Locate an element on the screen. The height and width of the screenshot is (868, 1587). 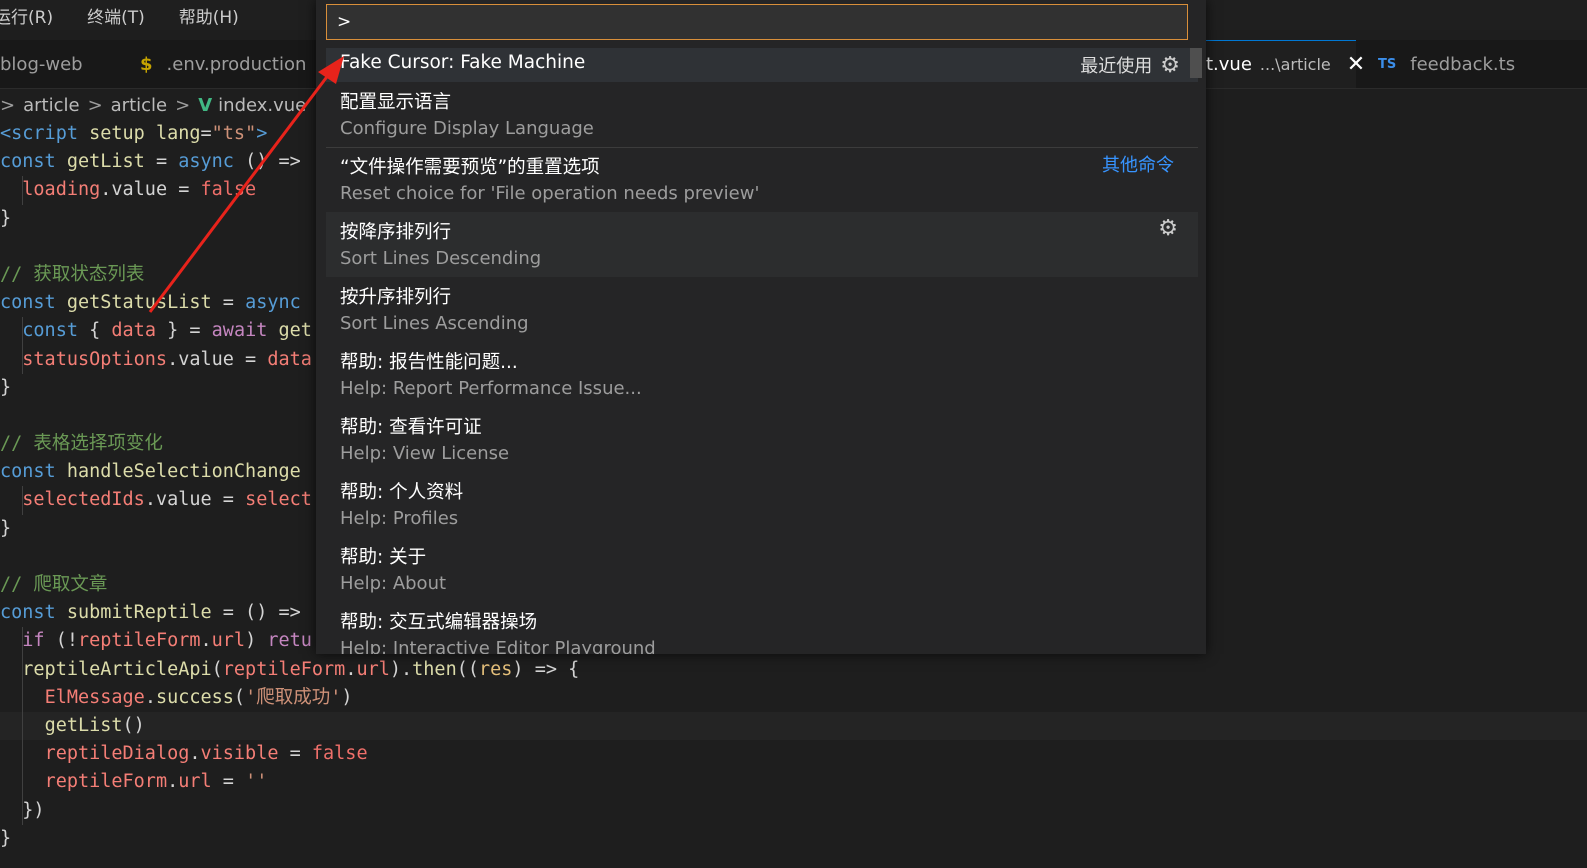
command-item-configure-display-language: 配置显示语言 Configure Display Language is located at coordinates (762, 114).